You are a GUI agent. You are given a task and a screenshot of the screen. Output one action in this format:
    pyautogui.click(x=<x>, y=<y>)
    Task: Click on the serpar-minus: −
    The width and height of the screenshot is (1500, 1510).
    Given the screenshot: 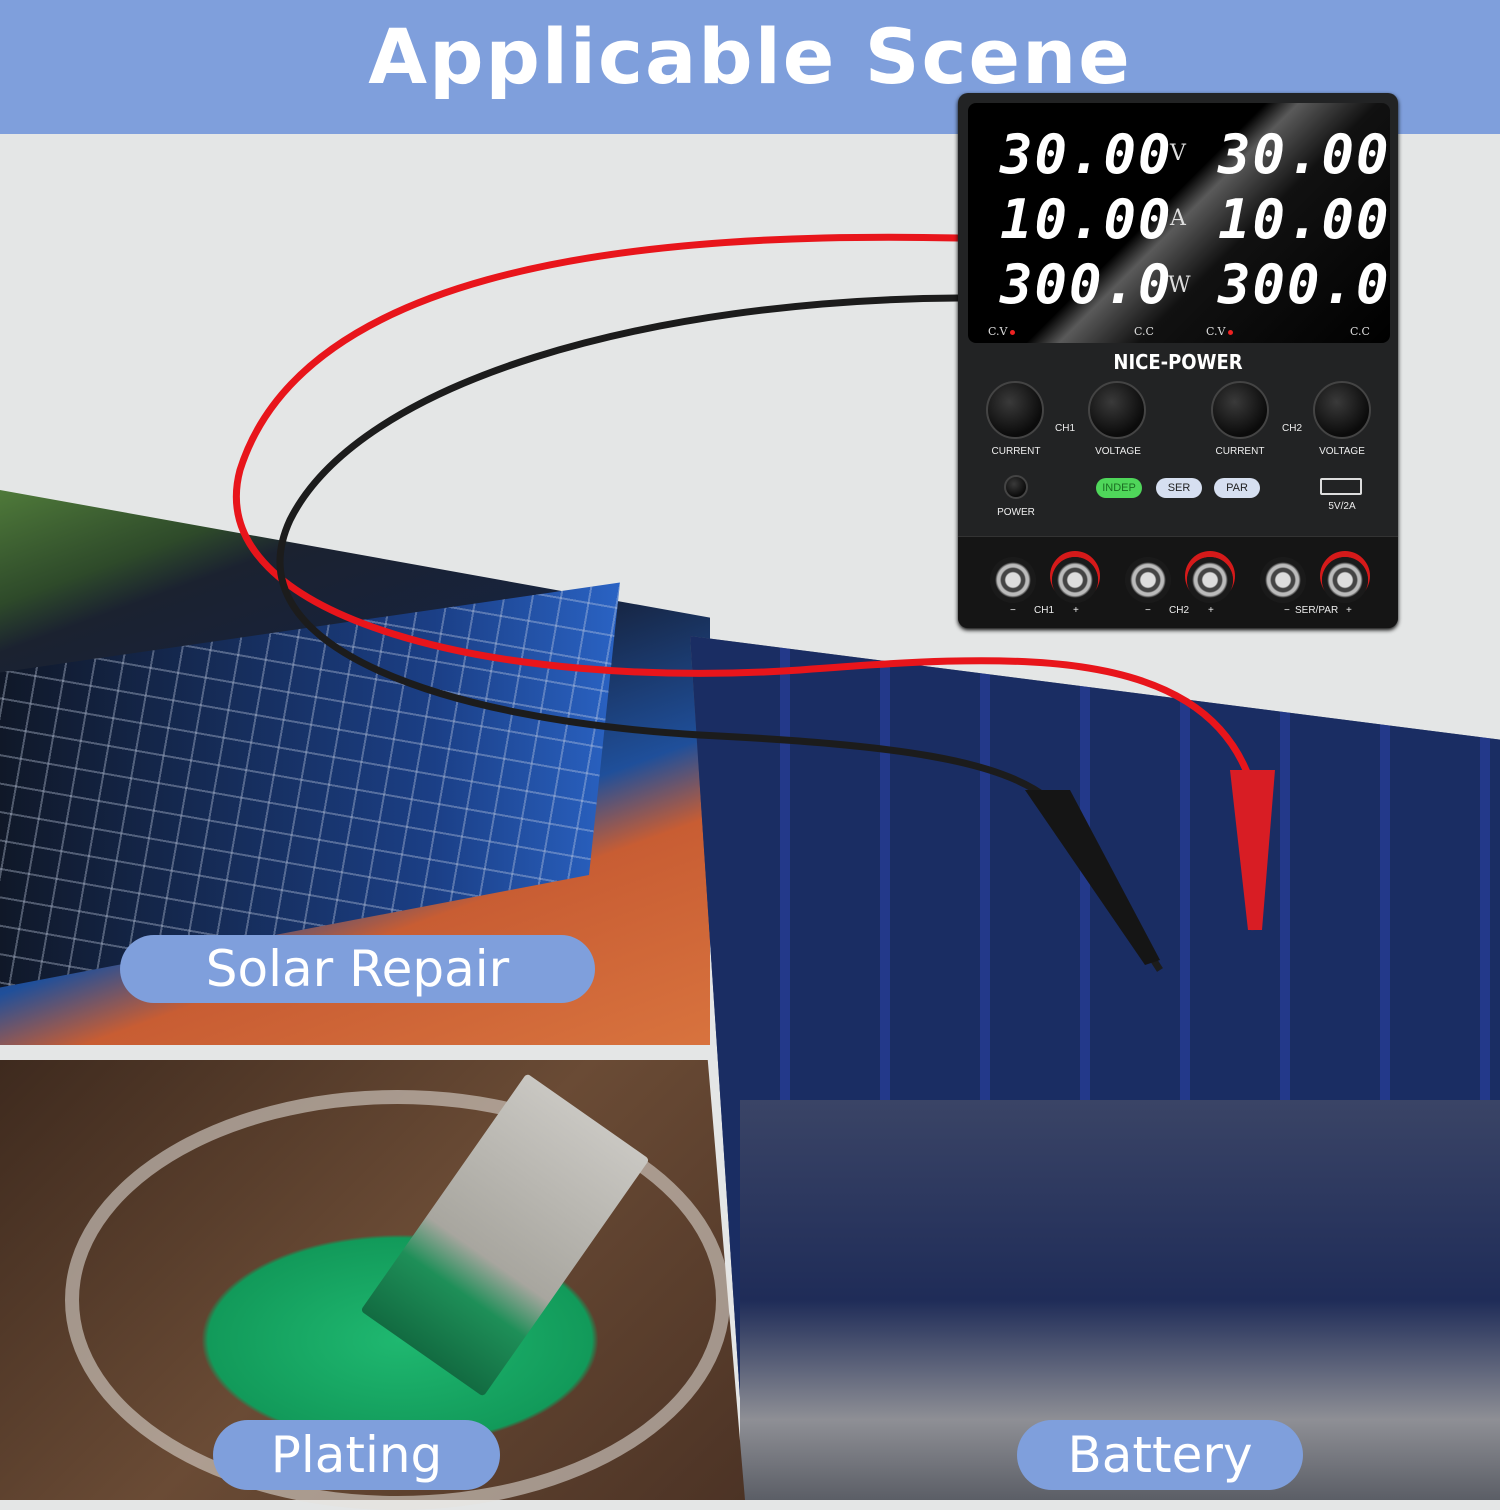 What is the action you would take?
    pyautogui.click(x=1287, y=610)
    